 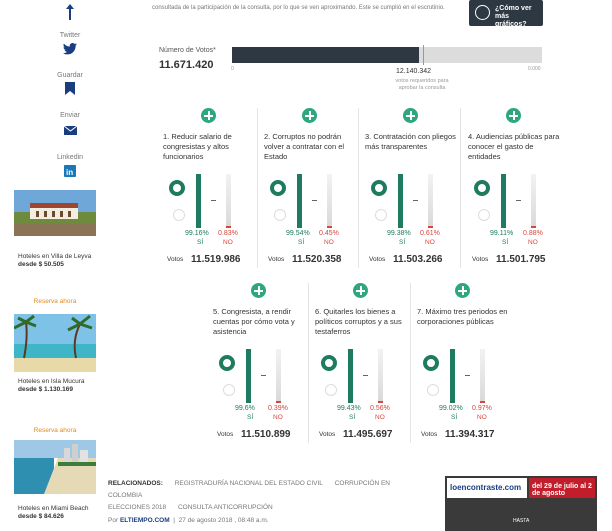 What do you see at coordinates (506, 14) in the screenshot?
I see `more-graphics-button: ¿Cómo ver más gráficos?` at bounding box center [506, 14].